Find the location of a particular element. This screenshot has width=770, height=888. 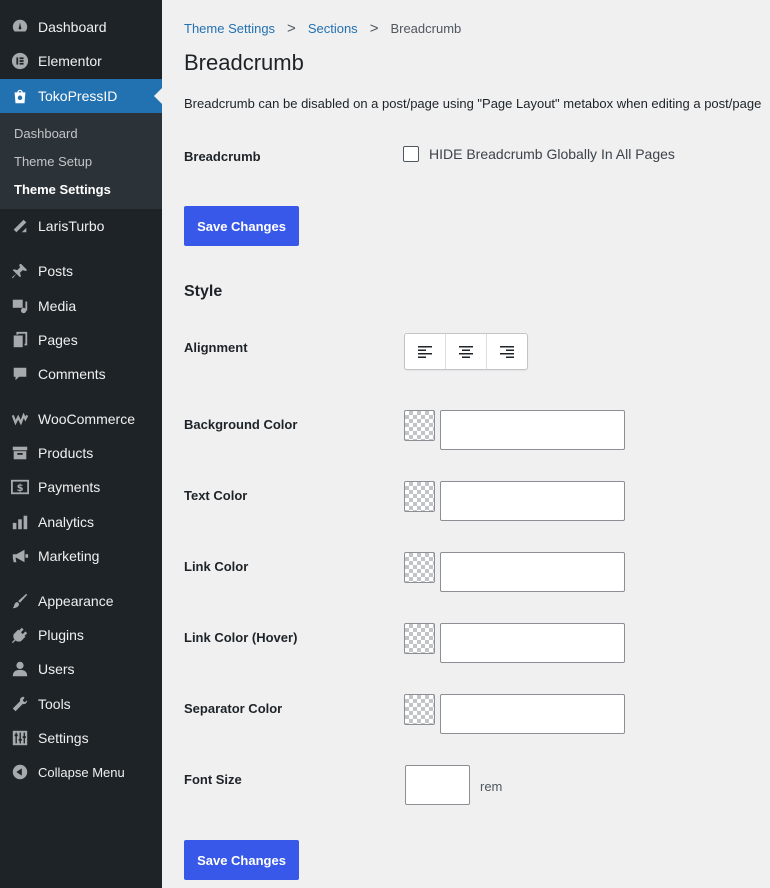

elementor-icon is located at coordinates (20, 61).